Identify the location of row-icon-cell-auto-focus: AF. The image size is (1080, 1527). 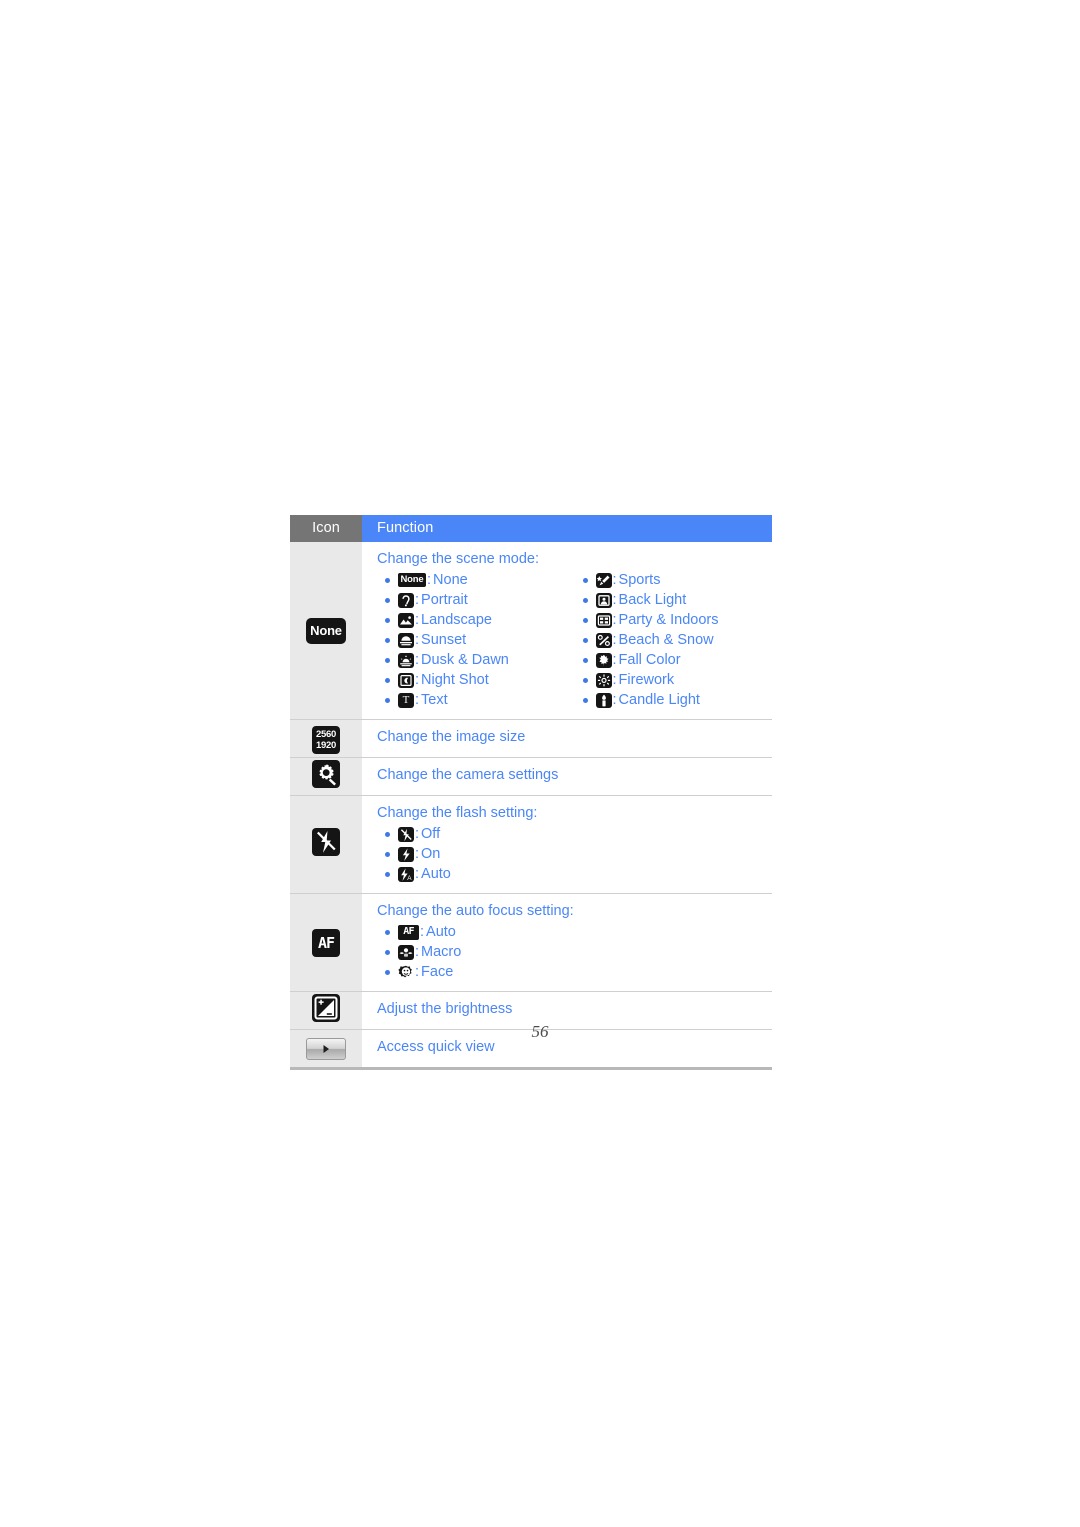
(326, 942).